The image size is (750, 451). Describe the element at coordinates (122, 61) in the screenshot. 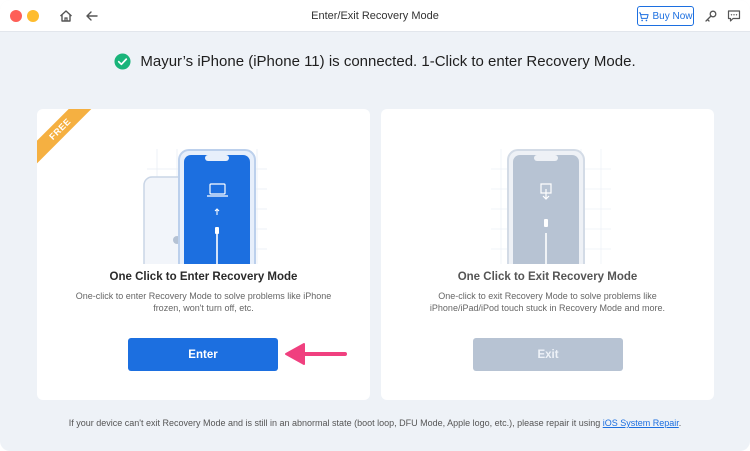

I see `check-circle-icon` at that location.